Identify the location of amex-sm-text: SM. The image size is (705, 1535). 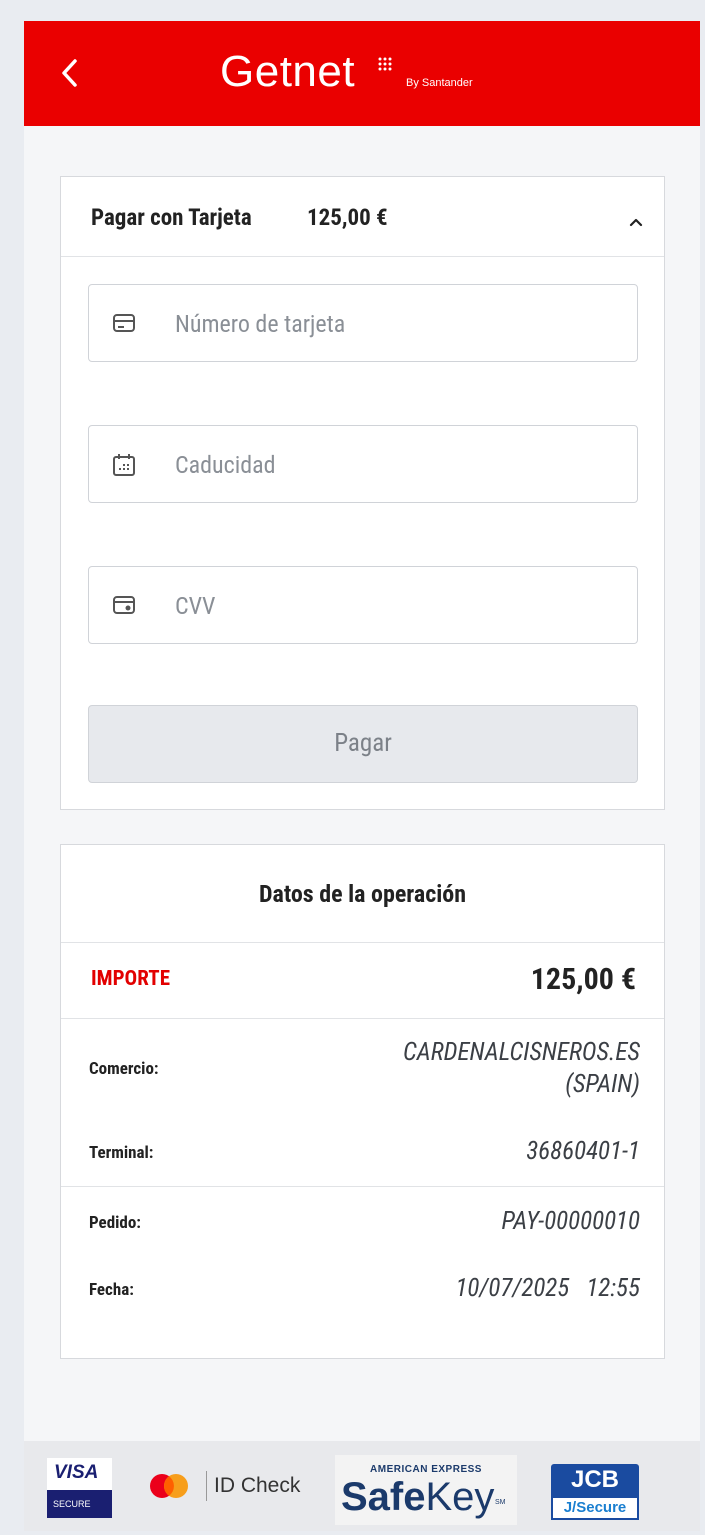
(500, 1502).